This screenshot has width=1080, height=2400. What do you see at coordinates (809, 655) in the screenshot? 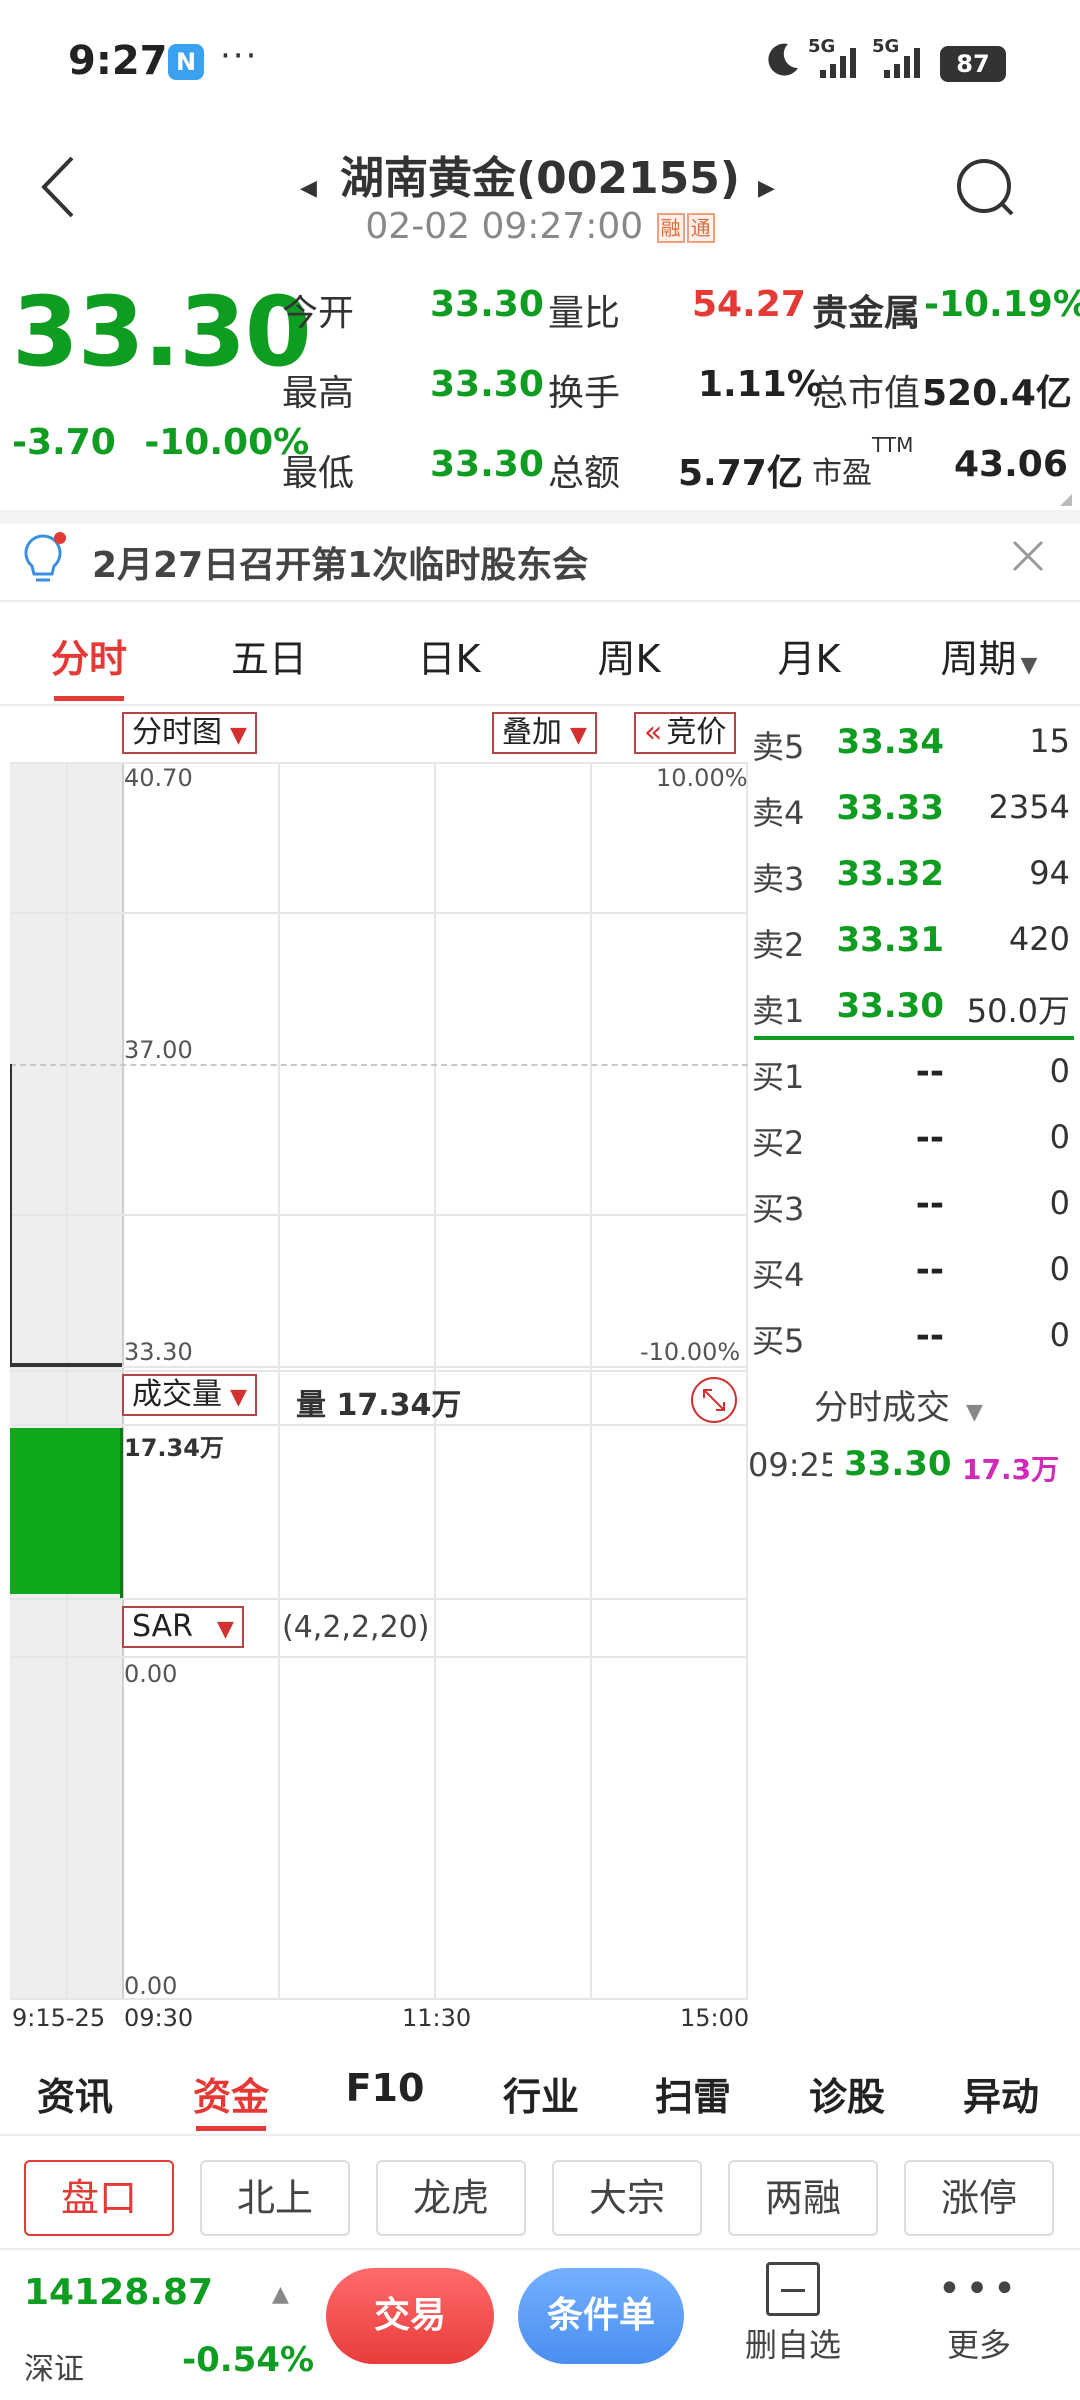
I see `tab-monthly-k: 月K` at bounding box center [809, 655].